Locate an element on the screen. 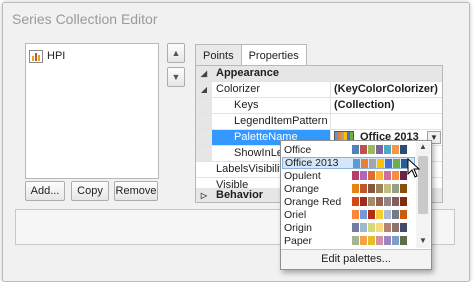  move-down-button: ▼ is located at coordinates (176, 77).